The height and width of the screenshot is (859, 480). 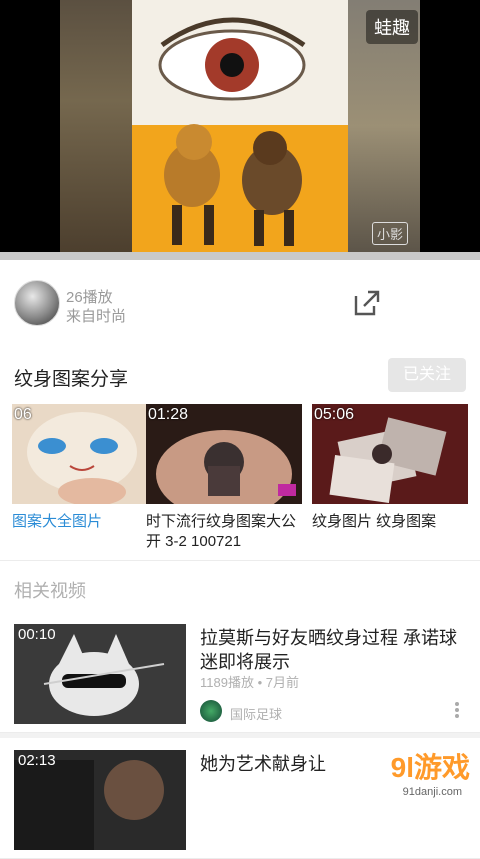 What do you see at coordinates (240, 302) in the screenshot?
I see `video-info-row: 26播放 来自时尚` at bounding box center [240, 302].